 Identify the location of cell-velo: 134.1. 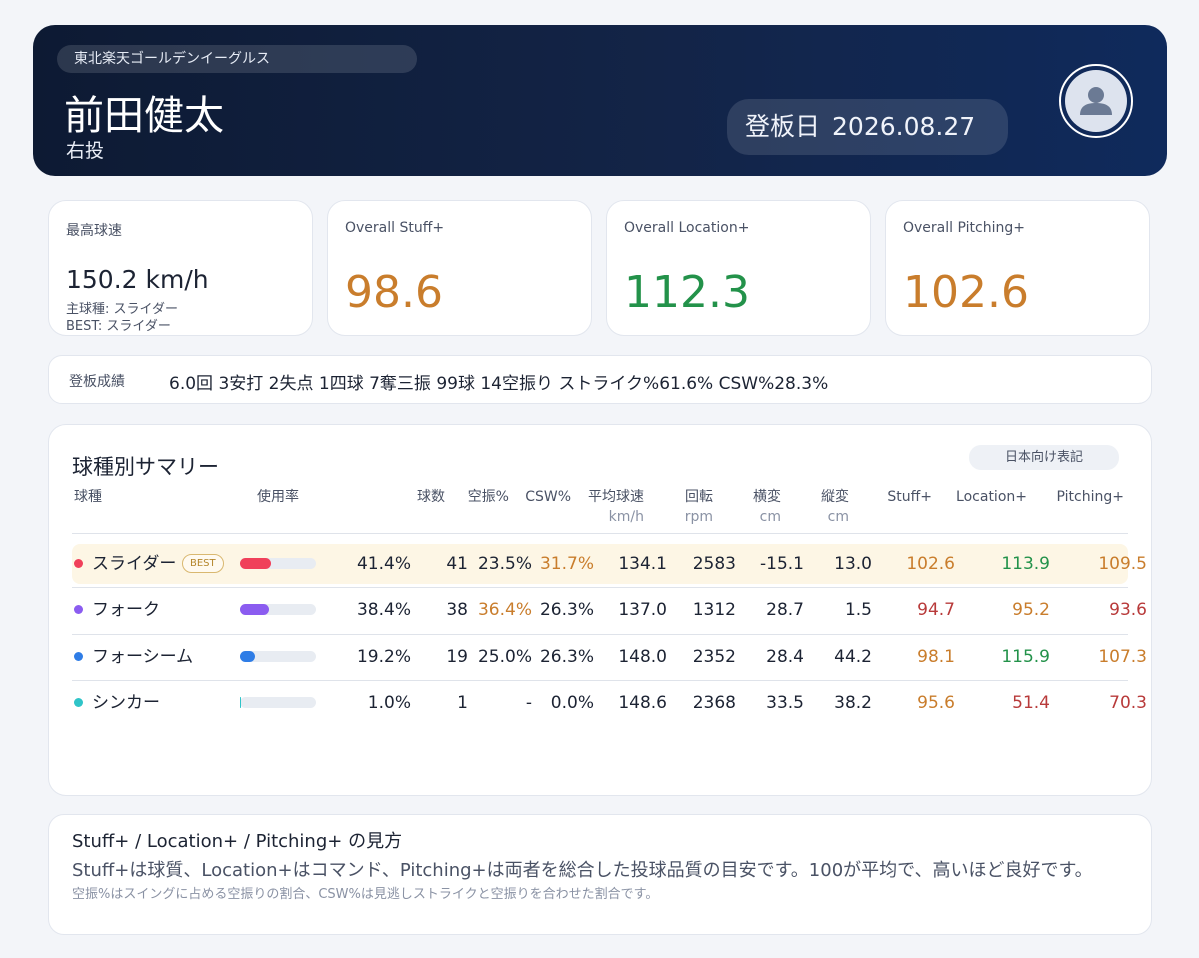
(642, 564).